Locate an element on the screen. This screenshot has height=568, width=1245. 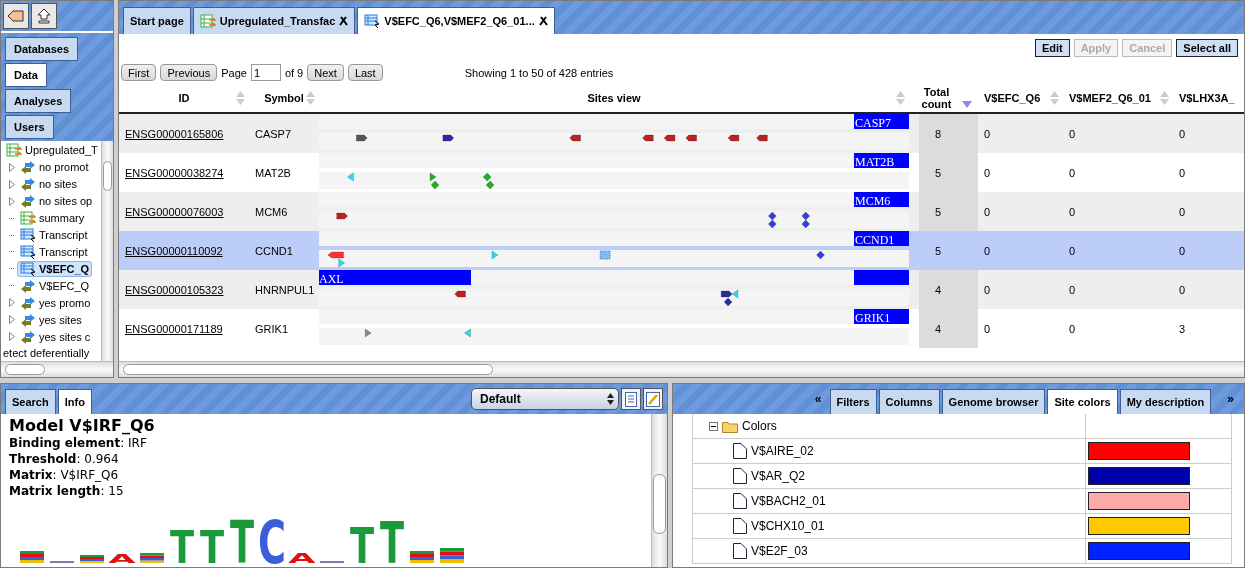
tree-item: yes sites c is located at coordinates (55, 336).